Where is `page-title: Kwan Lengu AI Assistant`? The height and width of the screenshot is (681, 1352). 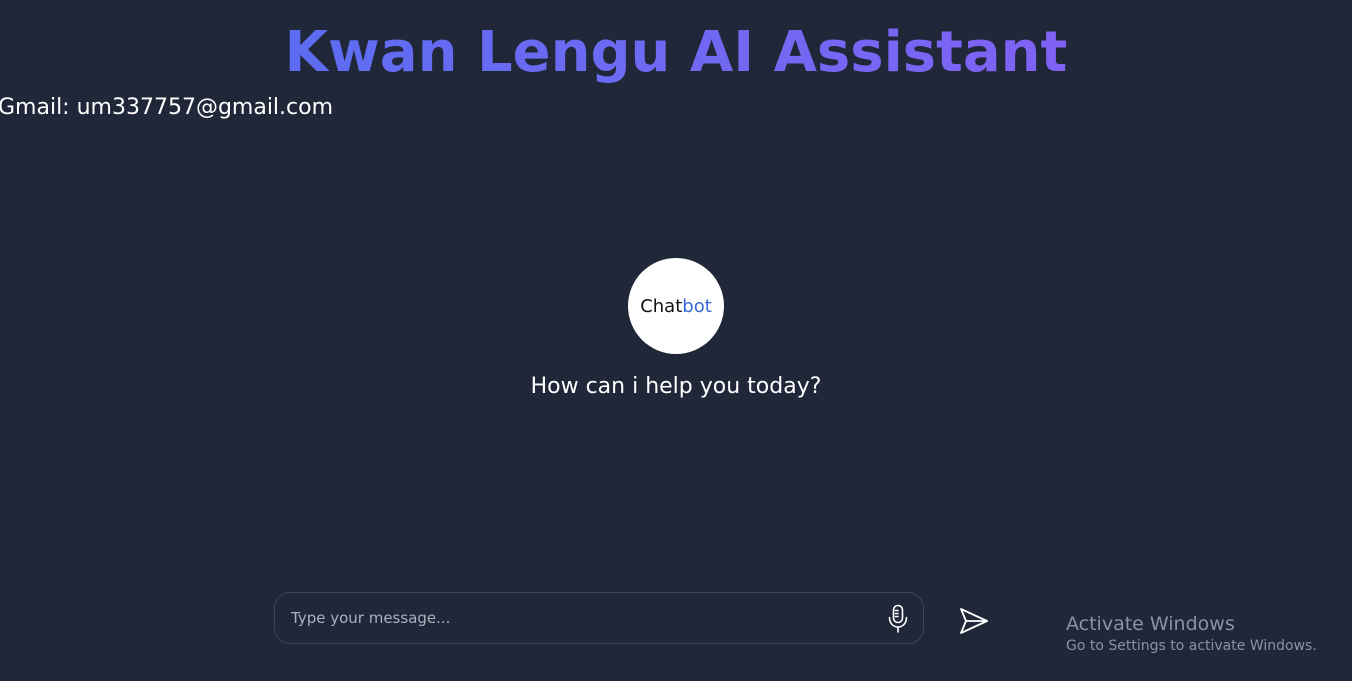
page-title: Kwan Lengu AI Assistant is located at coordinates (676, 53).